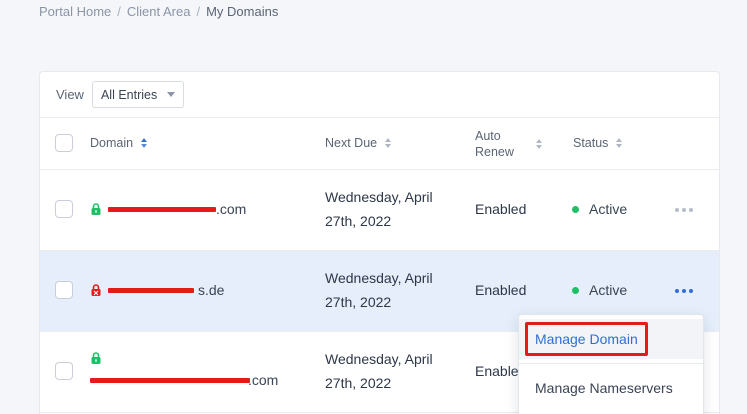 The image size is (747, 414). I want to click on menu-item-manage-nameservers: Manage Nameservers, so click(611, 388).